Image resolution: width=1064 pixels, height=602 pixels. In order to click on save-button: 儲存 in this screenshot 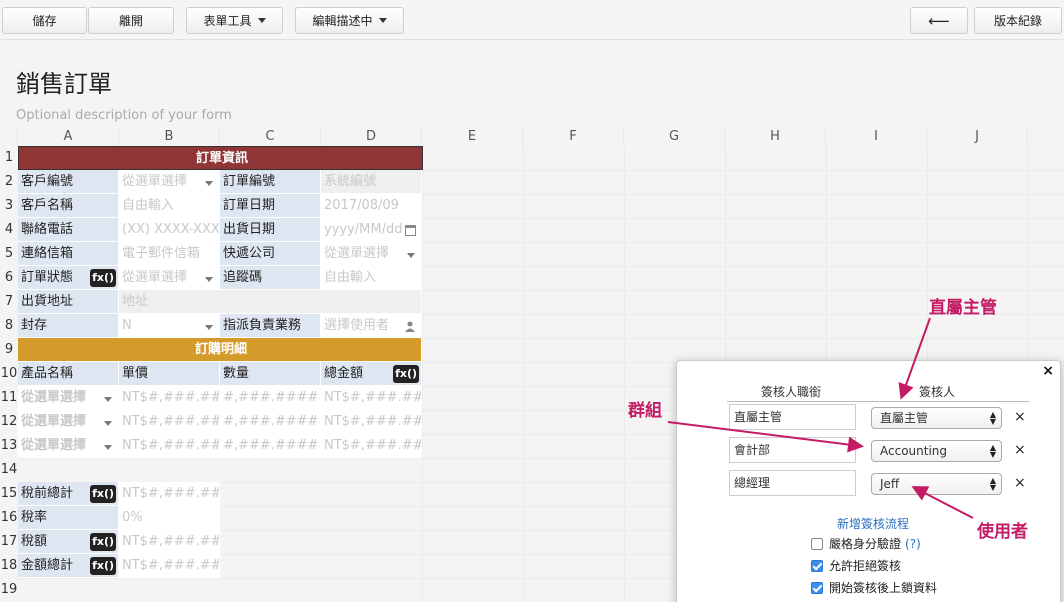, I will do `click(44, 20)`.